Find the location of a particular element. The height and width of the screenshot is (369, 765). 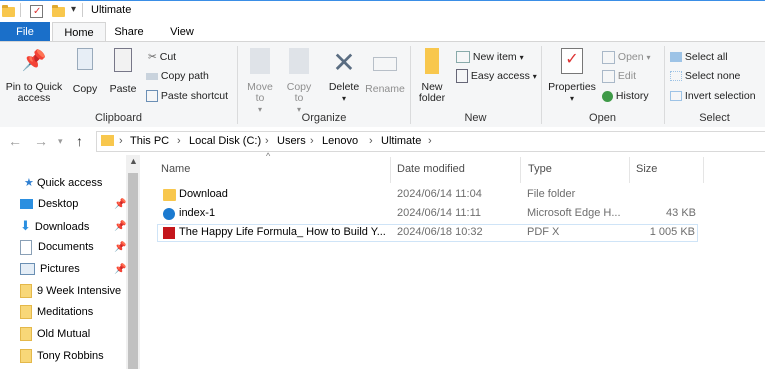

scissors-icon: ✂ is located at coordinates (152, 57).